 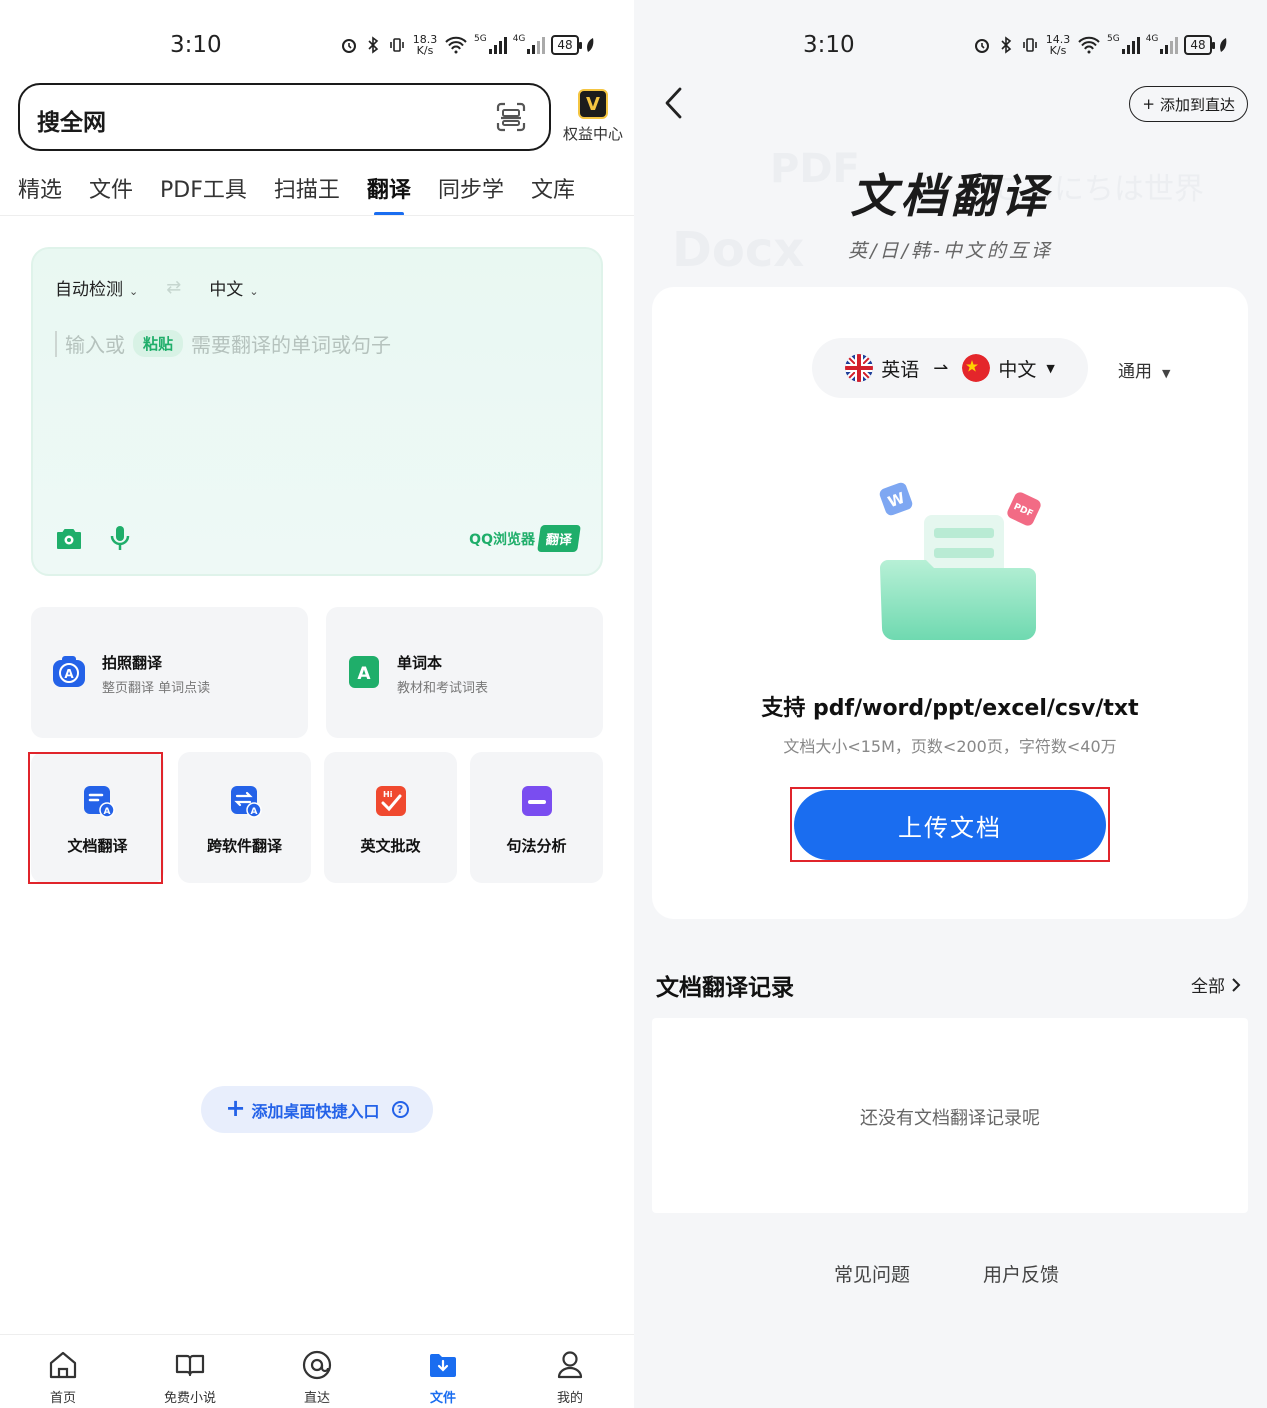 I want to click on syntax-analysis-icon, so click(x=536, y=801).